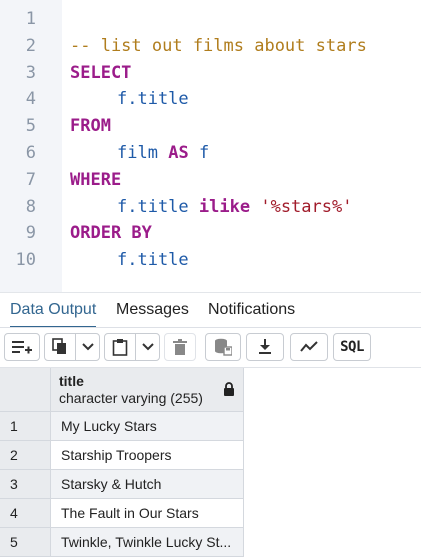  Describe the element at coordinates (137, 153) in the screenshot. I see `table-name: film` at that location.